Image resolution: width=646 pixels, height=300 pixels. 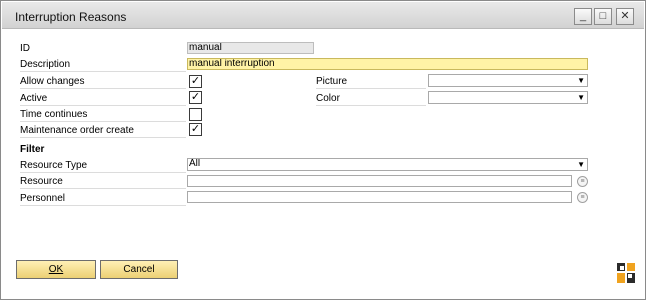 I want to click on description-label: Description, so click(x=45, y=64).